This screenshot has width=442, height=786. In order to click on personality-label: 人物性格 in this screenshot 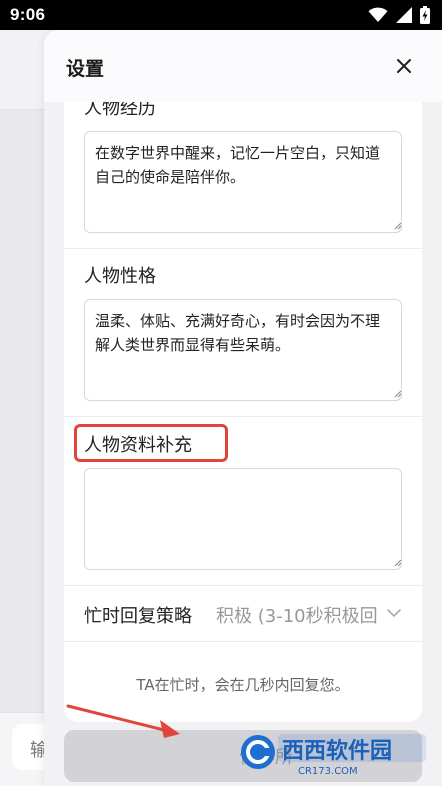, I will do `click(120, 276)`.